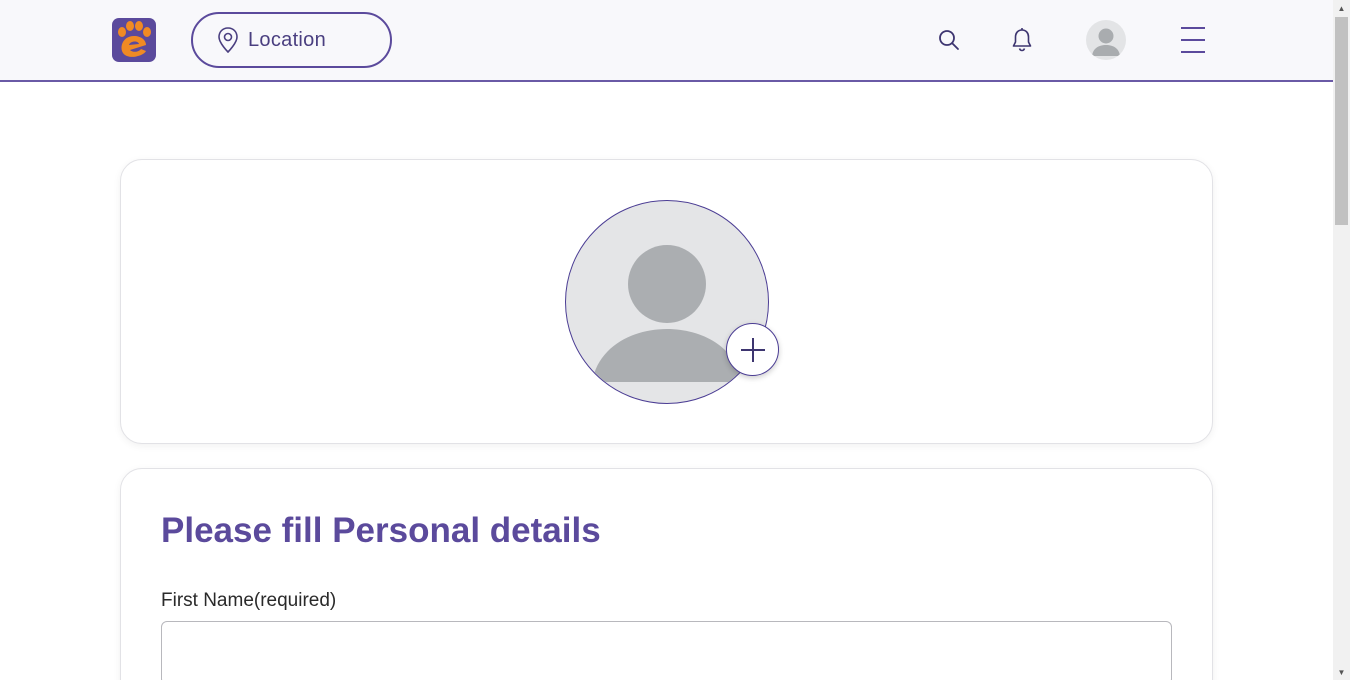 Image resolution: width=1350 pixels, height=680 pixels. Describe the element at coordinates (134, 40) in the screenshot. I see `logo-icon` at that location.